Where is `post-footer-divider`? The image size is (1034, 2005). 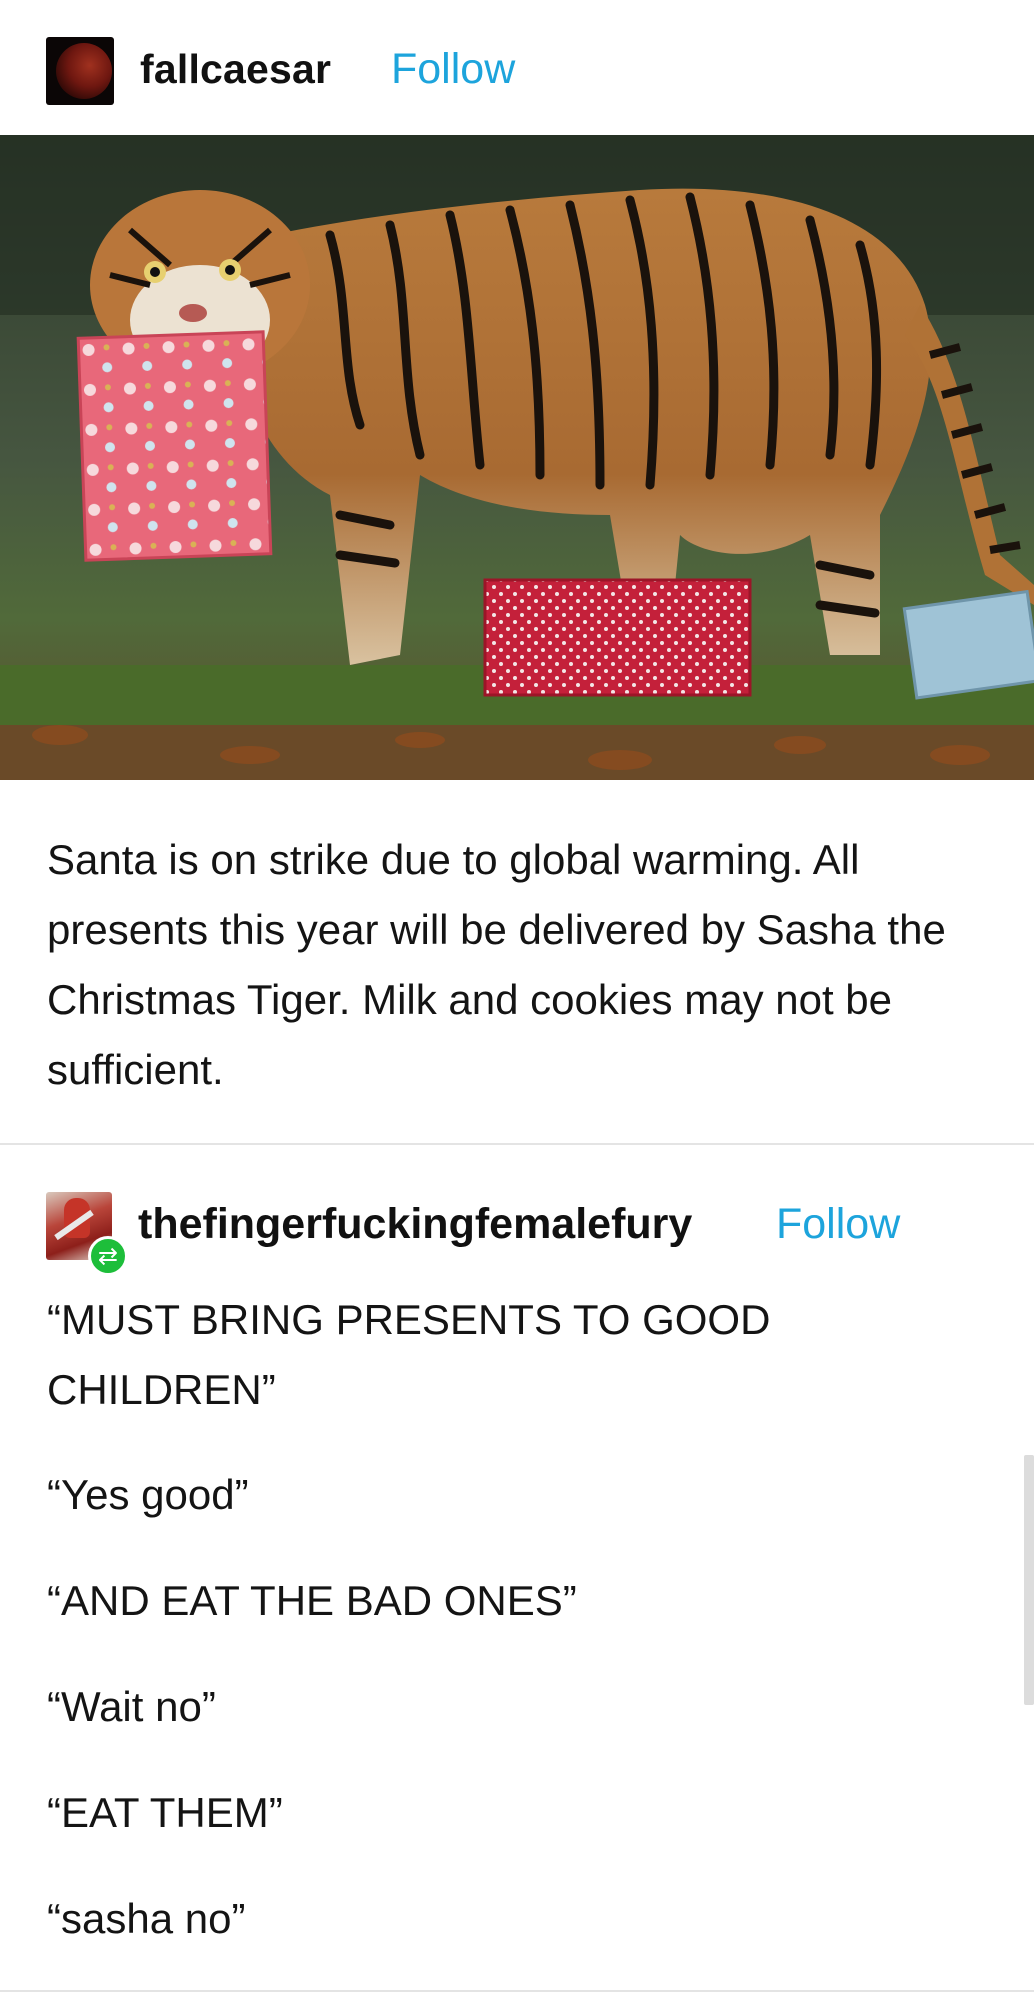 post-footer-divider is located at coordinates (517, 1991).